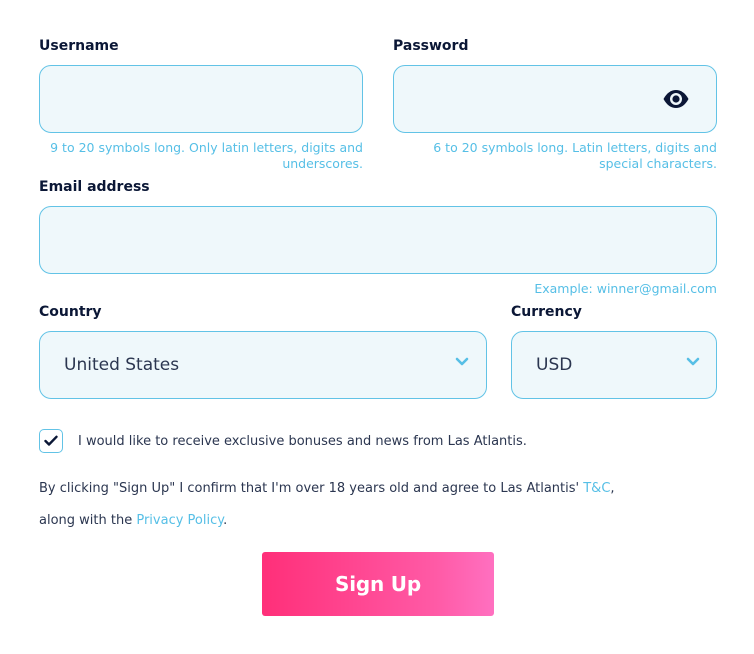 The width and height of the screenshot is (754, 654). I want to click on currency-select: USD, so click(614, 365).